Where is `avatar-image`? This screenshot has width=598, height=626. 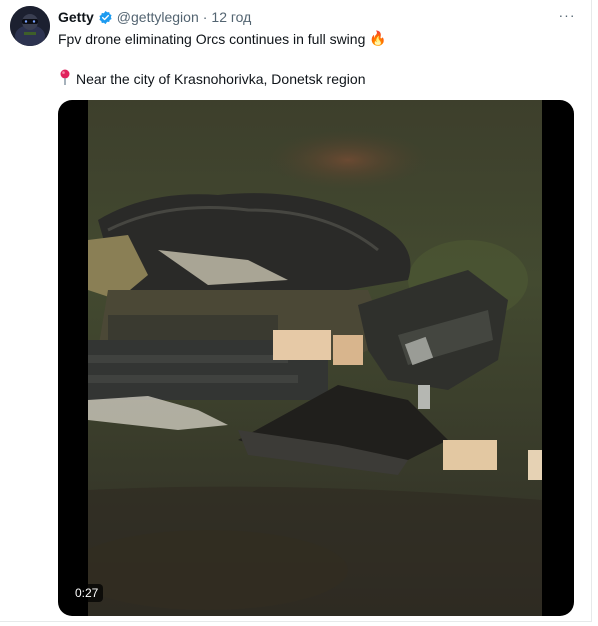
avatar-image is located at coordinates (30, 26).